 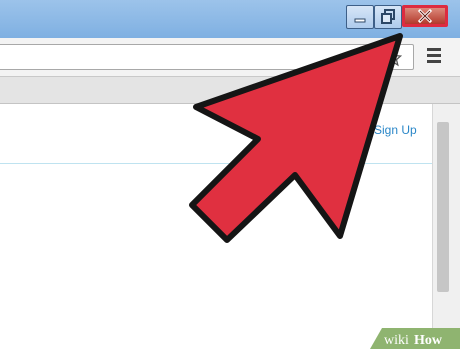 I want to click on close-button, so click(x=425, y=16).